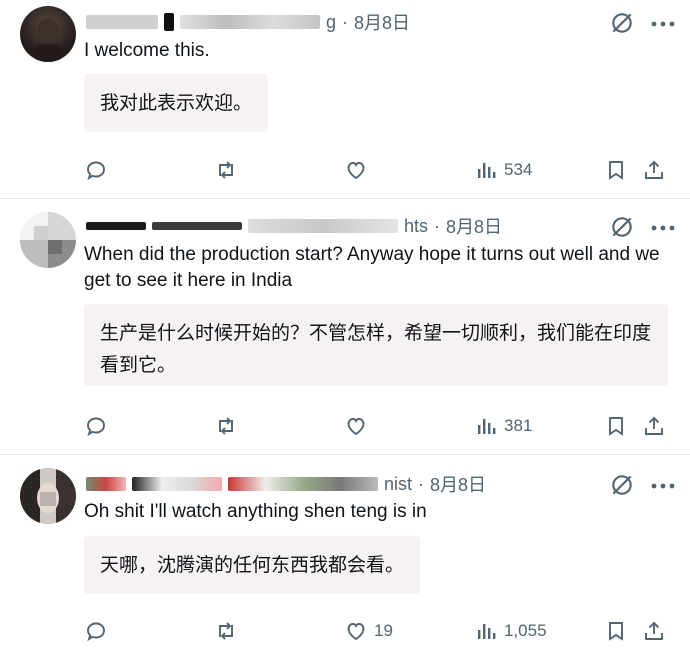 The width and height of the screenshot is (690, 659). What do you see at coordinates (383, 630) in the screenshot?
I see `like-count: 19` at bounding box center [383, 630].